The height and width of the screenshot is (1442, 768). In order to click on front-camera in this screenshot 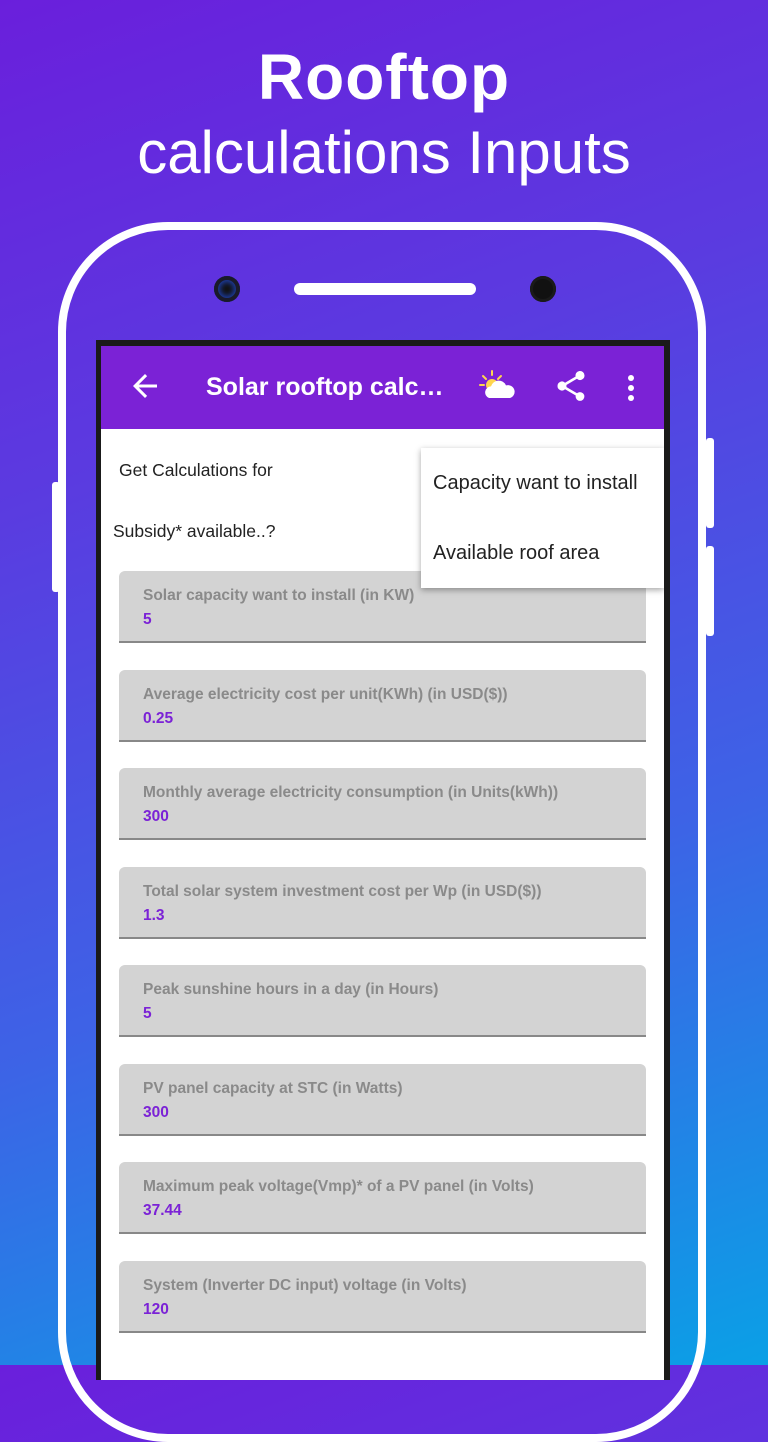, I will do `click(227, 289)`.